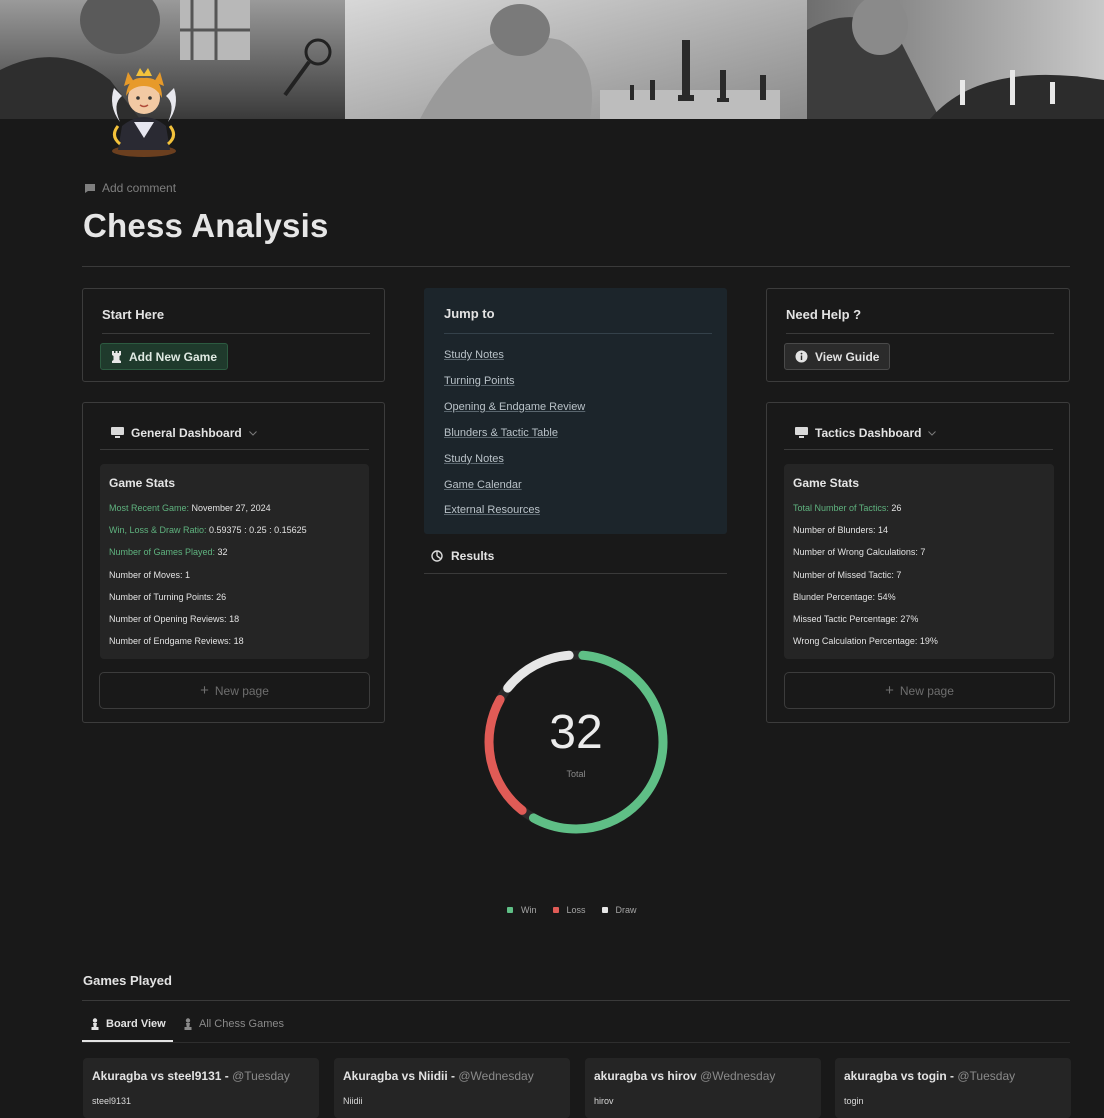 This screenshot has height=1118, width=1104. Describe the element at coordinates (575, 573) in the screenshot. I see `results-divider` at that location.